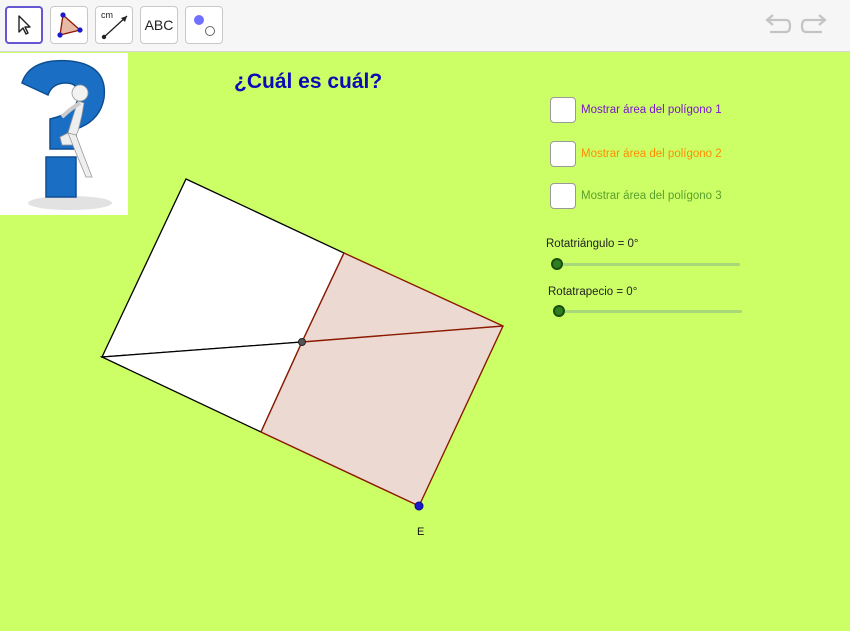 This screenshot has width=850, height=631. What do you see at coordinates (302, 342) in the screenshot?
I see `center-point` at bounding box center [302, 342].